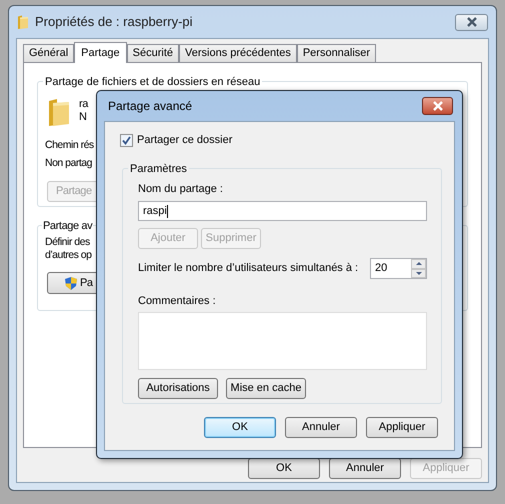 This screenshot has height=504, width=505. I want to click on limit-label: Limiter le nombre d’utilisateurs simultanés à :, so click(248, 268).